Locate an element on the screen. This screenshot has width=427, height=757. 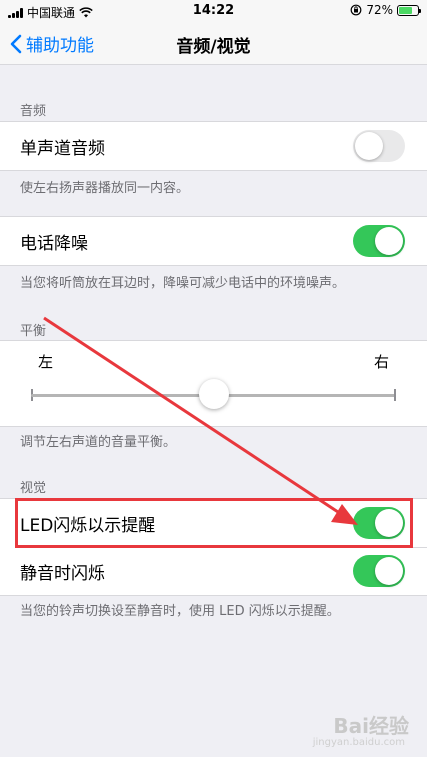
noise-cancel-footer: 当您将听筒放在耳边时，降噪可减少电话中的环境噪声。 is located at coordinates (183, 283).